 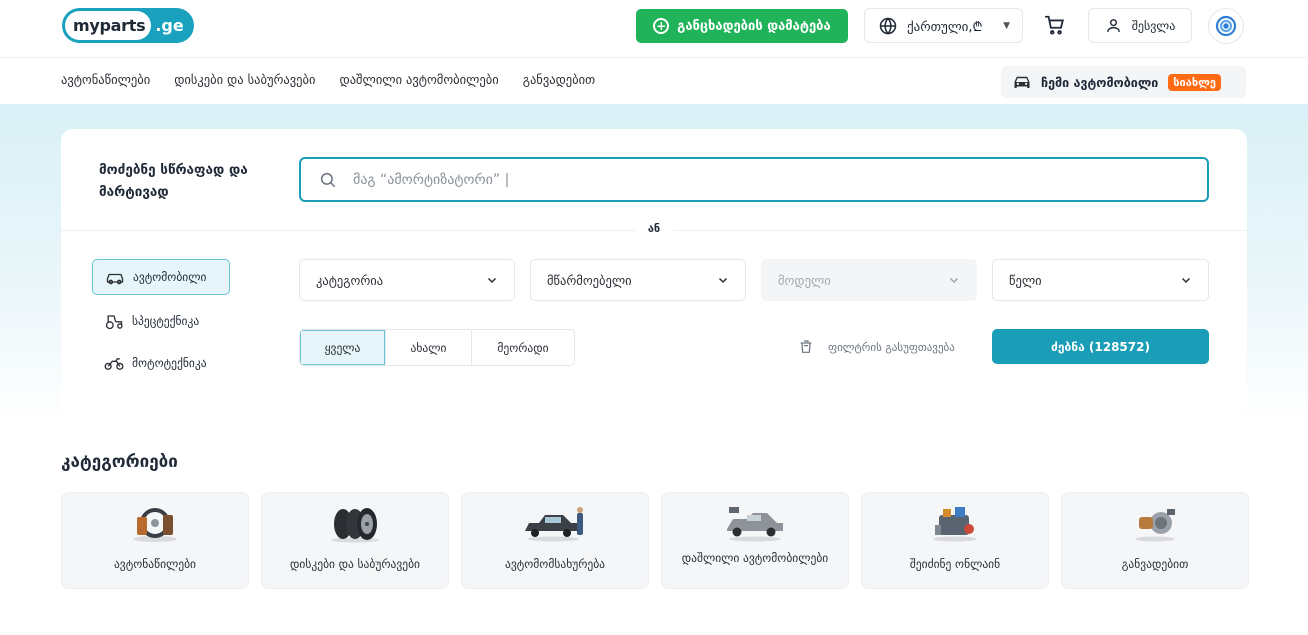 I want to click on new-badge: სიახლე, so click(x=1195, y=82).